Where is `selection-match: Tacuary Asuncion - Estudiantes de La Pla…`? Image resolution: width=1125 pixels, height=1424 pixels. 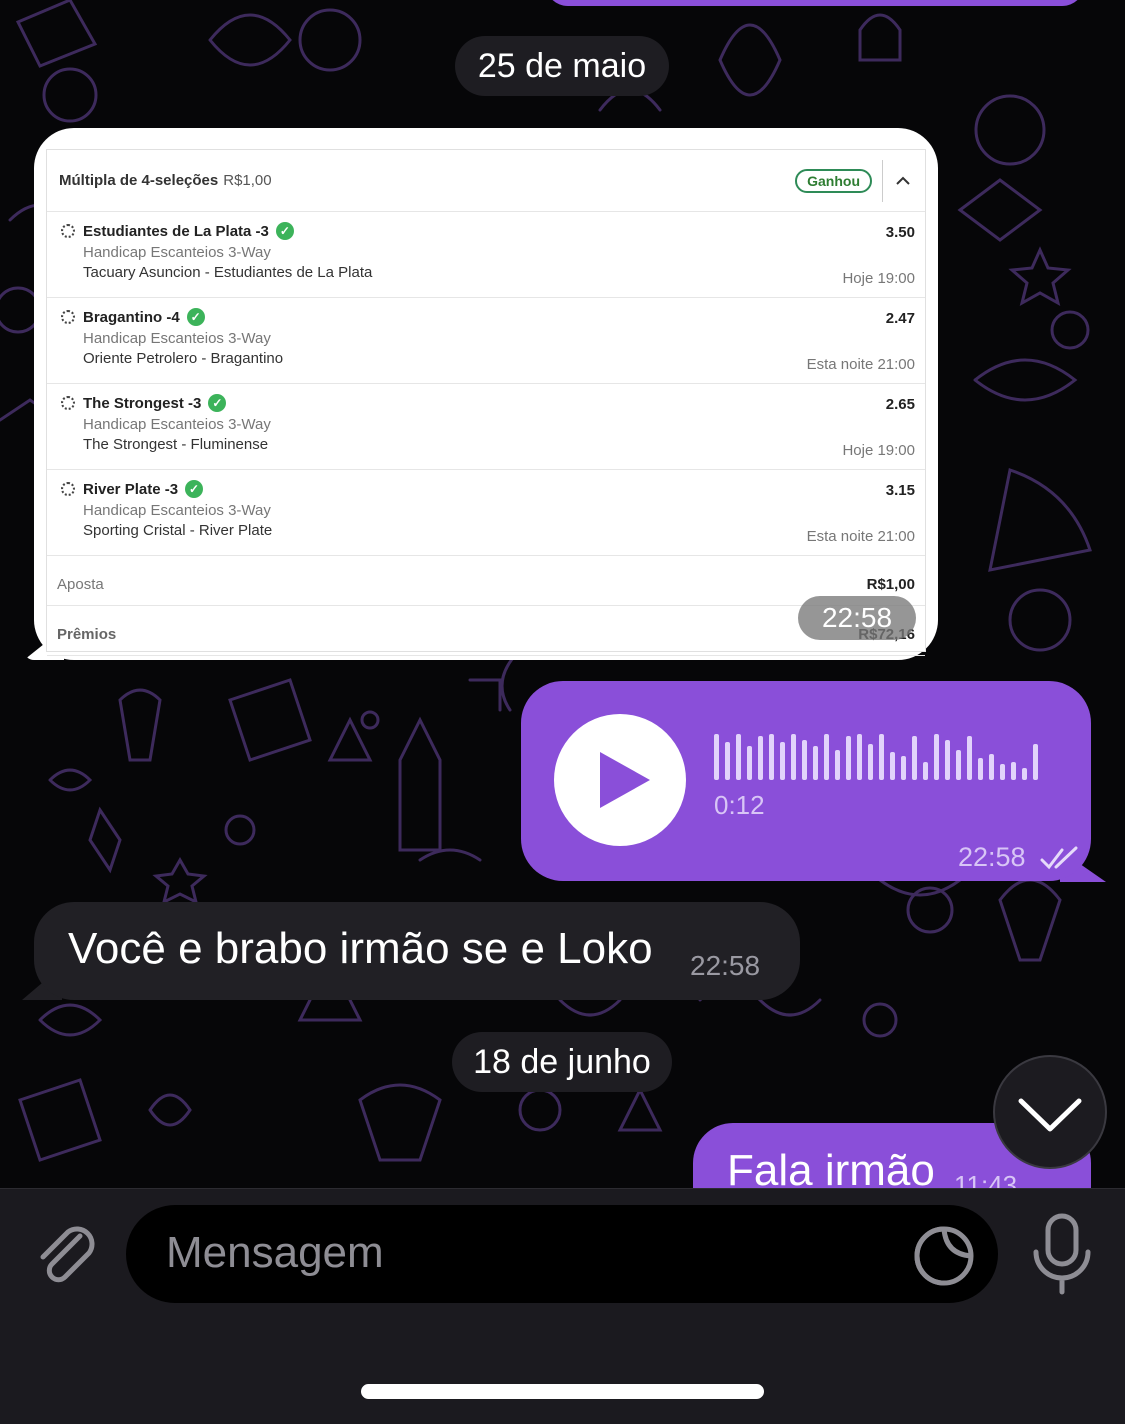
selection-match: Tacuary Asuncion - Estudiantes de La Pla… is located at coordinates (228, 272).